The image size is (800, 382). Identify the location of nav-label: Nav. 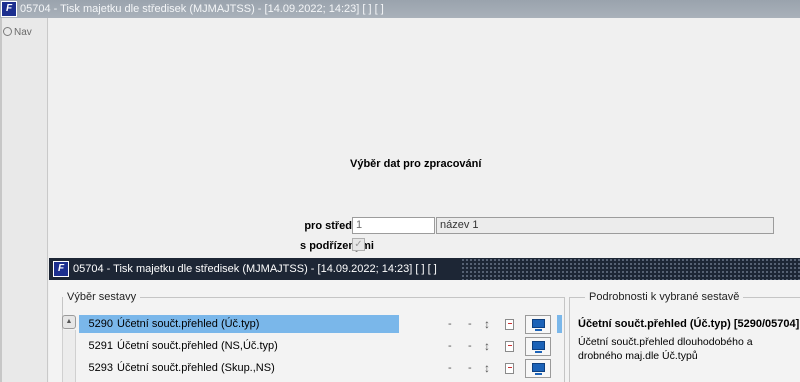
(23, 32).